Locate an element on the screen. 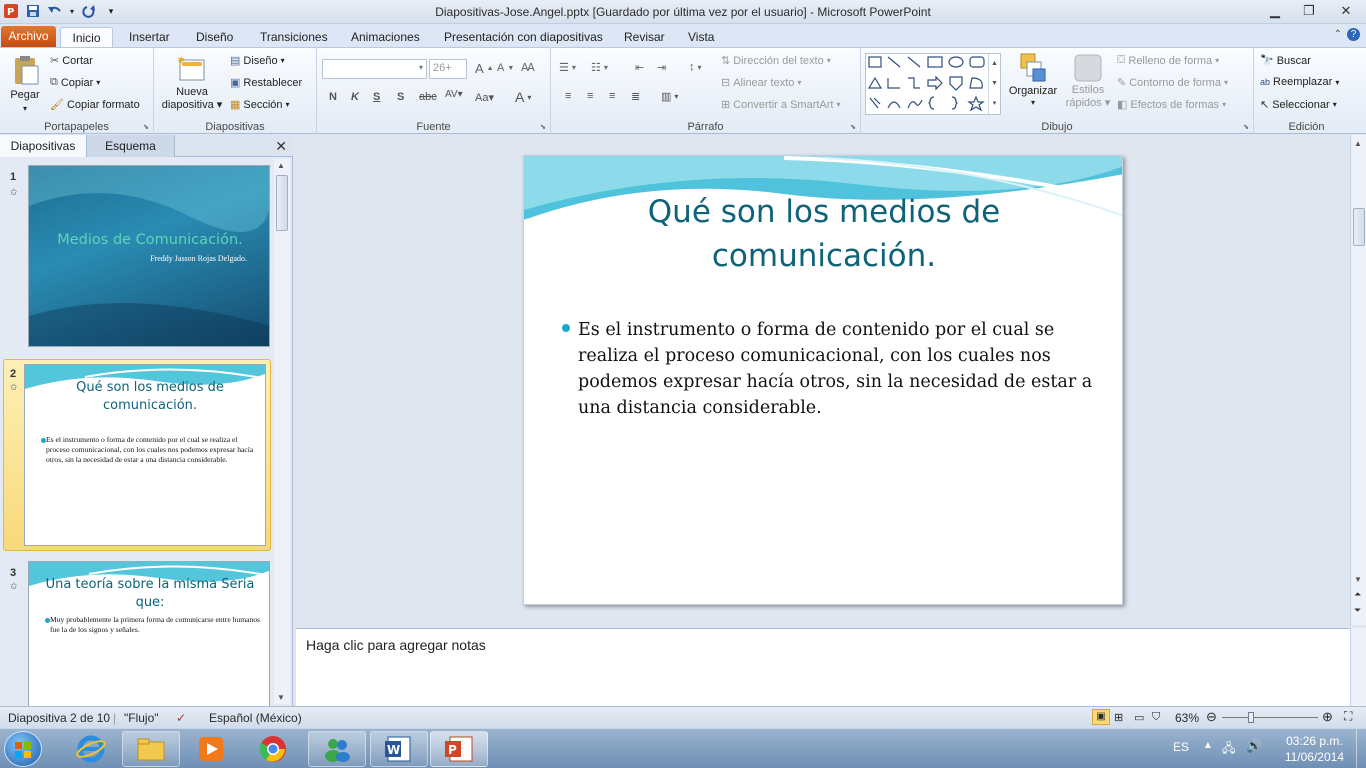  tab-insertar: Insertar is located at coordinates (149, 37).